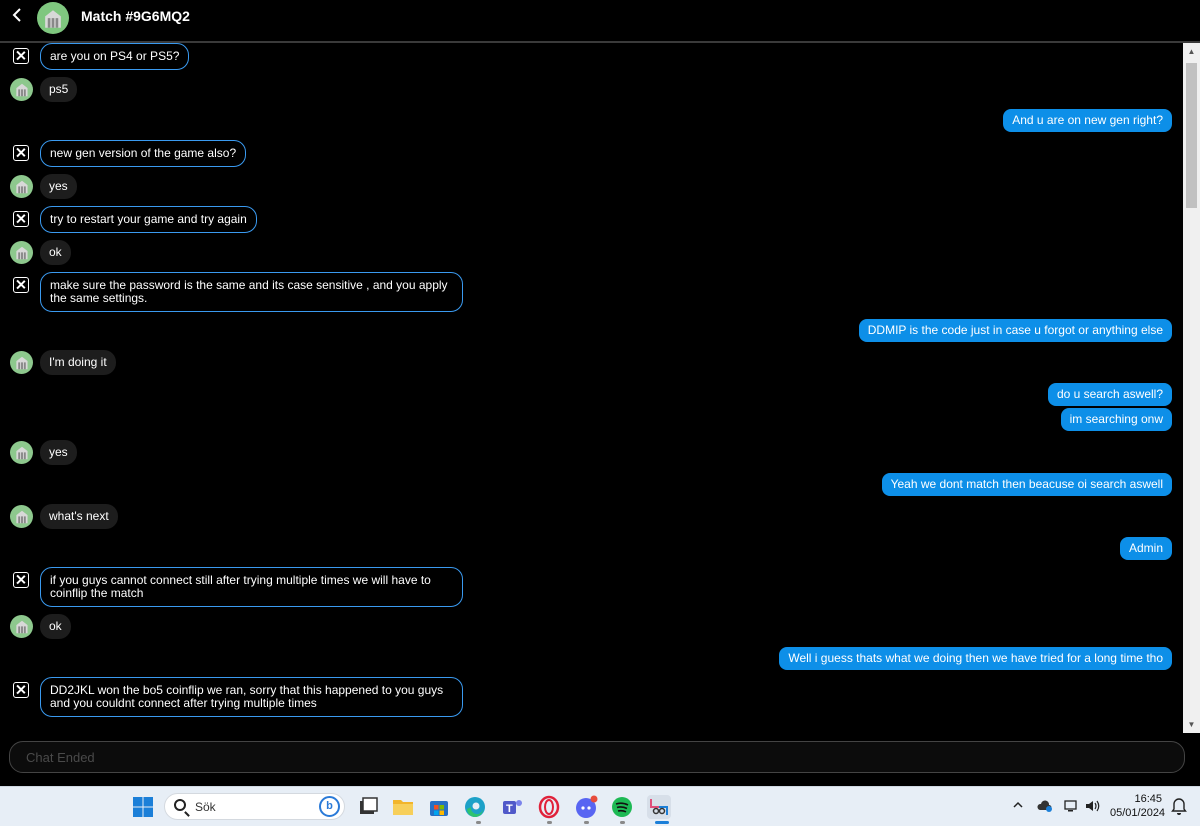  What do you see at coordinates (591, 56) in the screenshot?
I see `message-row: are you on PS4 or PS5?` at bounding box center [591, 56].